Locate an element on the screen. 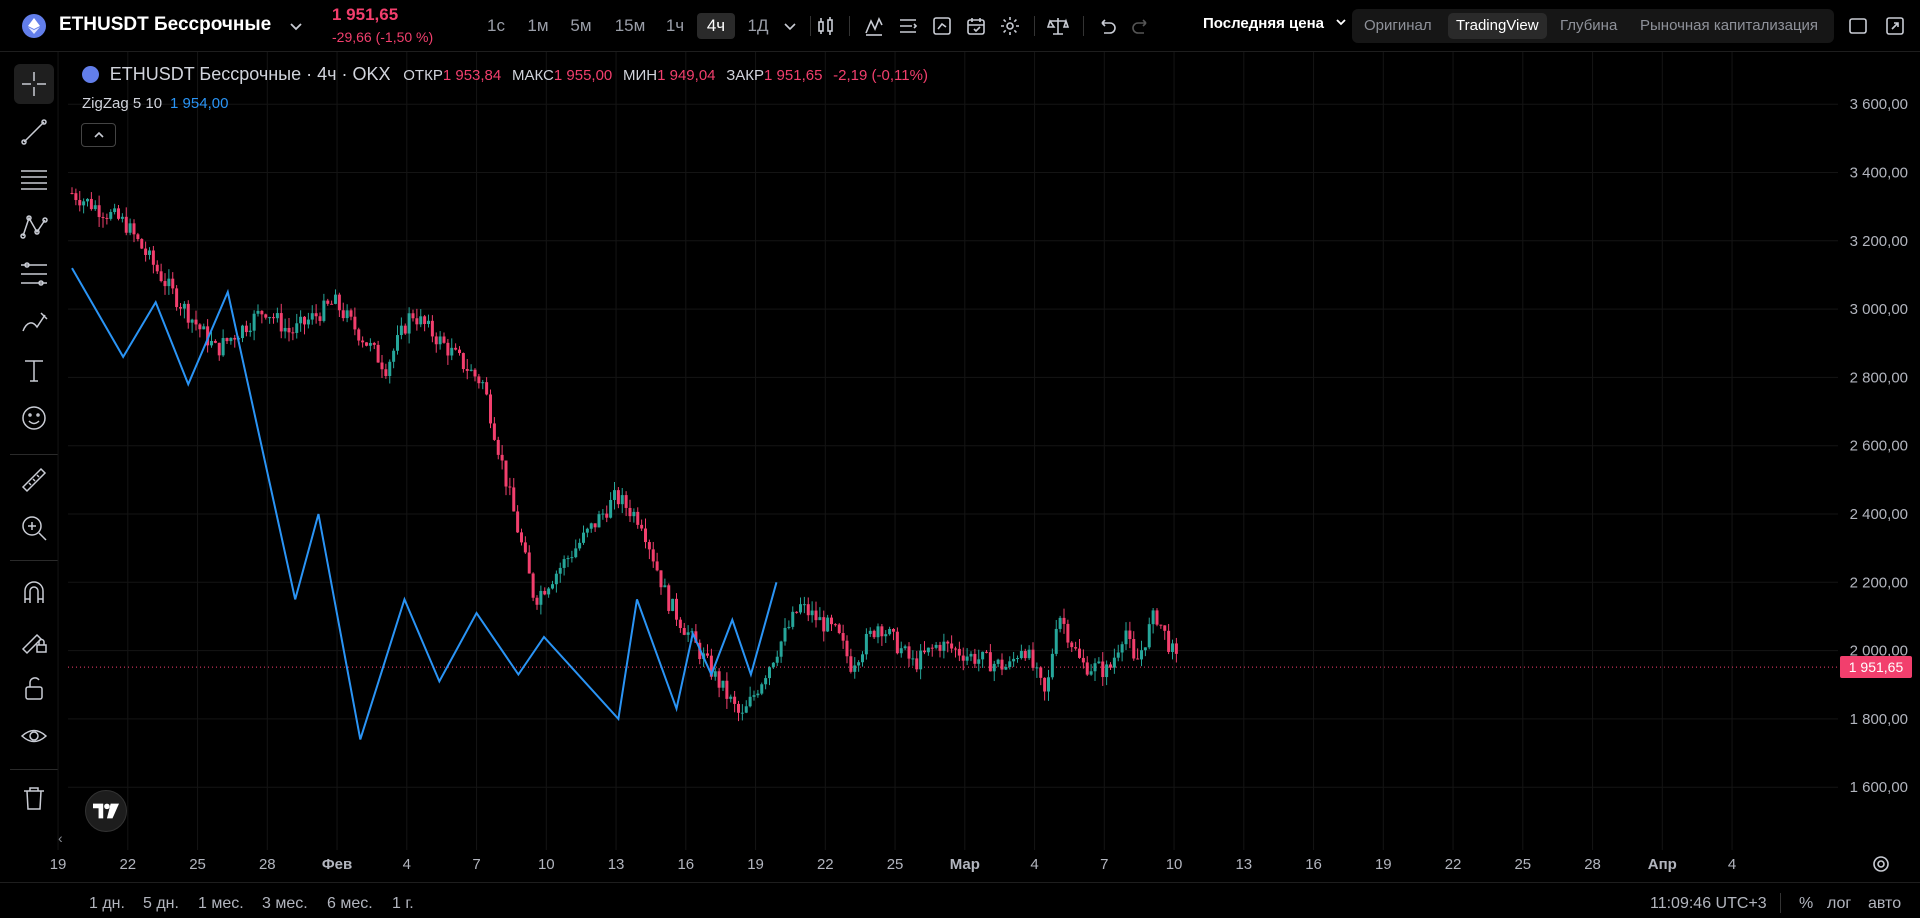 The width and height of the screenshot is (1920, 918). y-tick-label: 2 400,00 is located at coordinates (1879, 514).